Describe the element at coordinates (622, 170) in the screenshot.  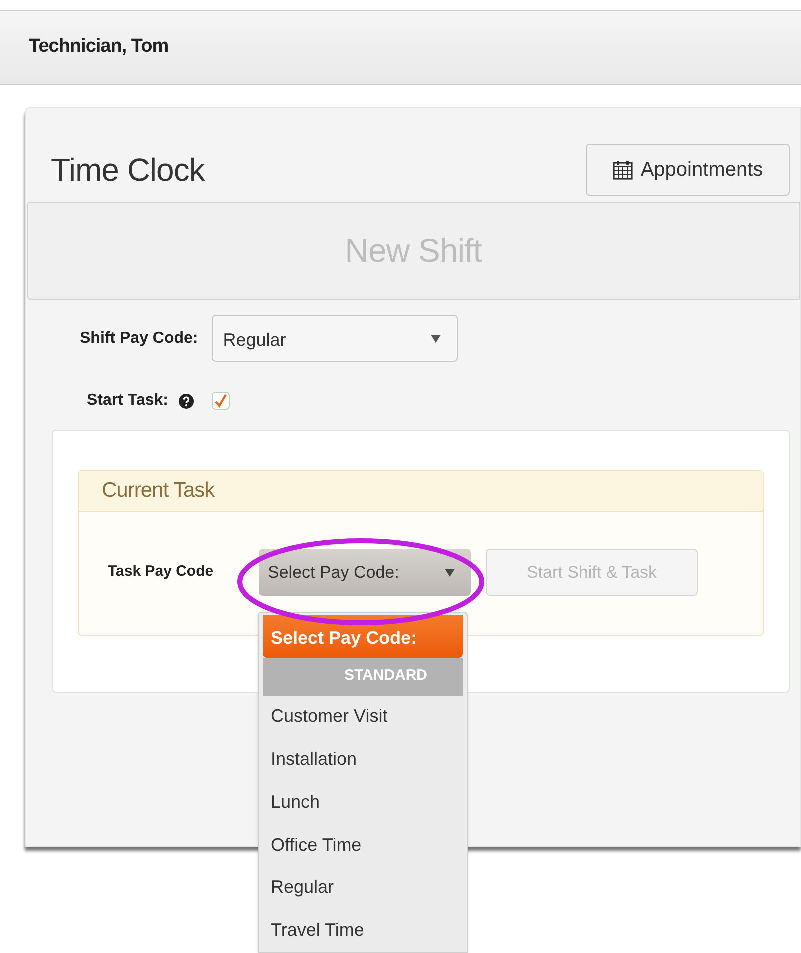
I see `calendar-icon` at that location.